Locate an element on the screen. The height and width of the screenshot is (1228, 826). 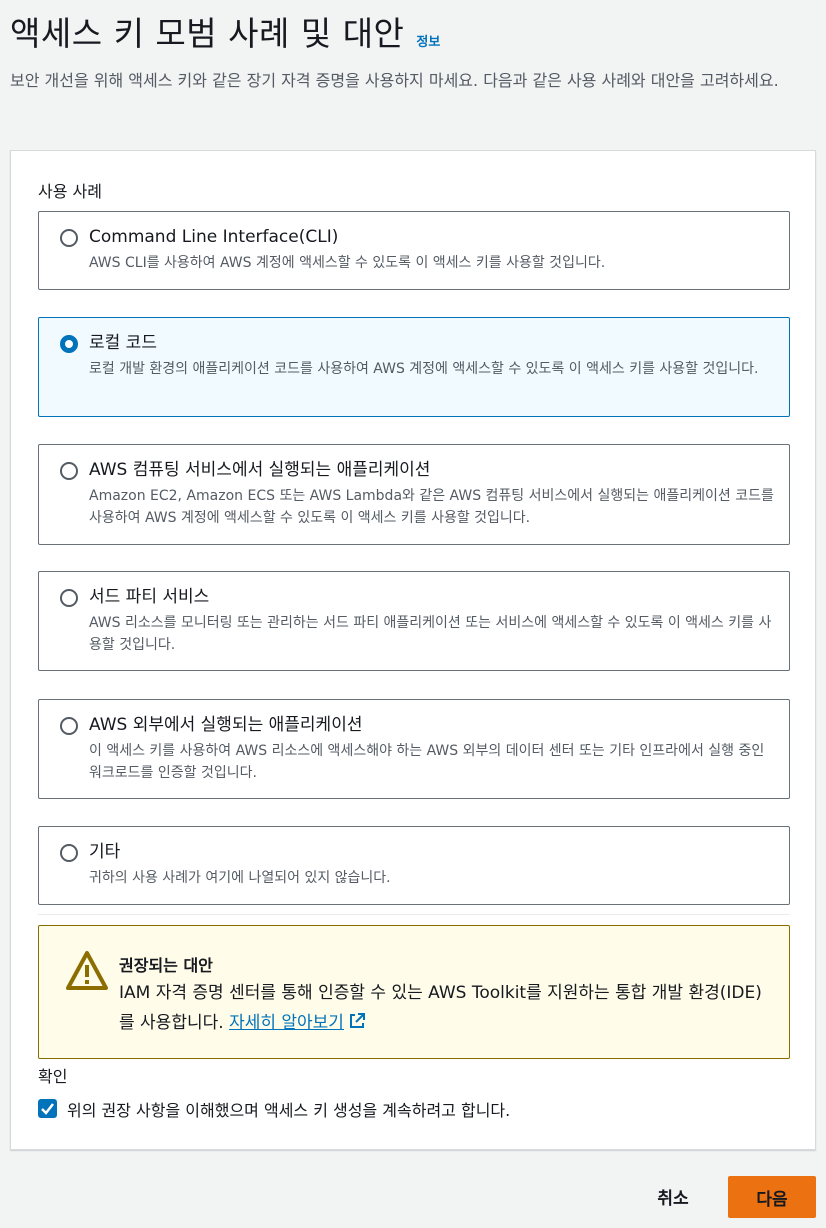
option-title: 로컬 코드 is located at coordinates (123, 343).